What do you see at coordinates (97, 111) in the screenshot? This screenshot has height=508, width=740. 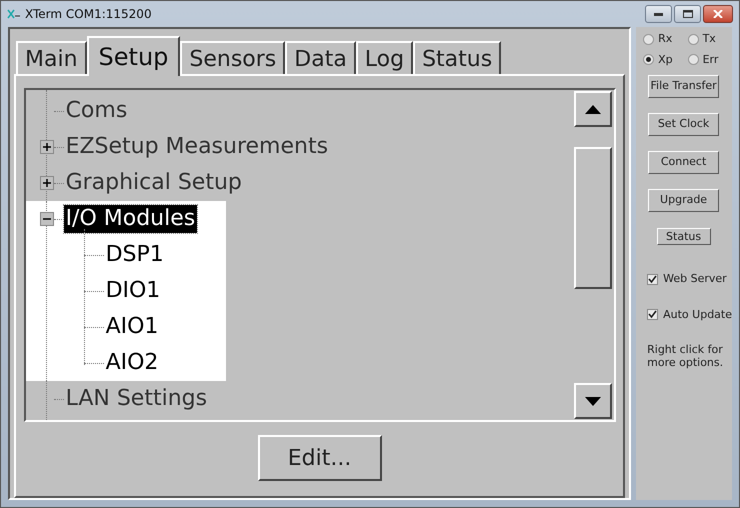 I see `tree-item: Coms` at bounding box center [97, 111].